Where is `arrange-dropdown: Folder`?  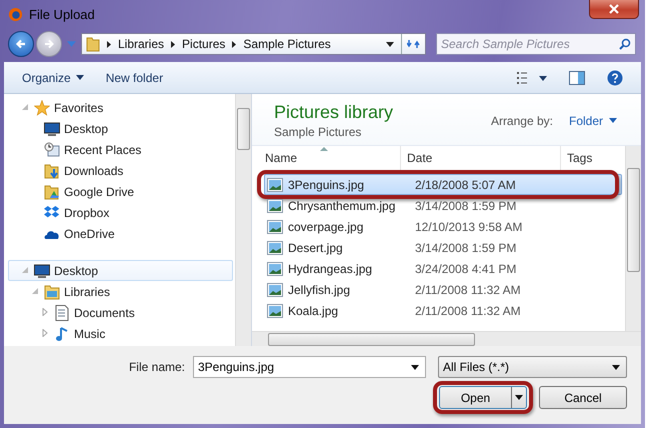
arrange-dropdown: Folder is located at coordinates (592, 121).